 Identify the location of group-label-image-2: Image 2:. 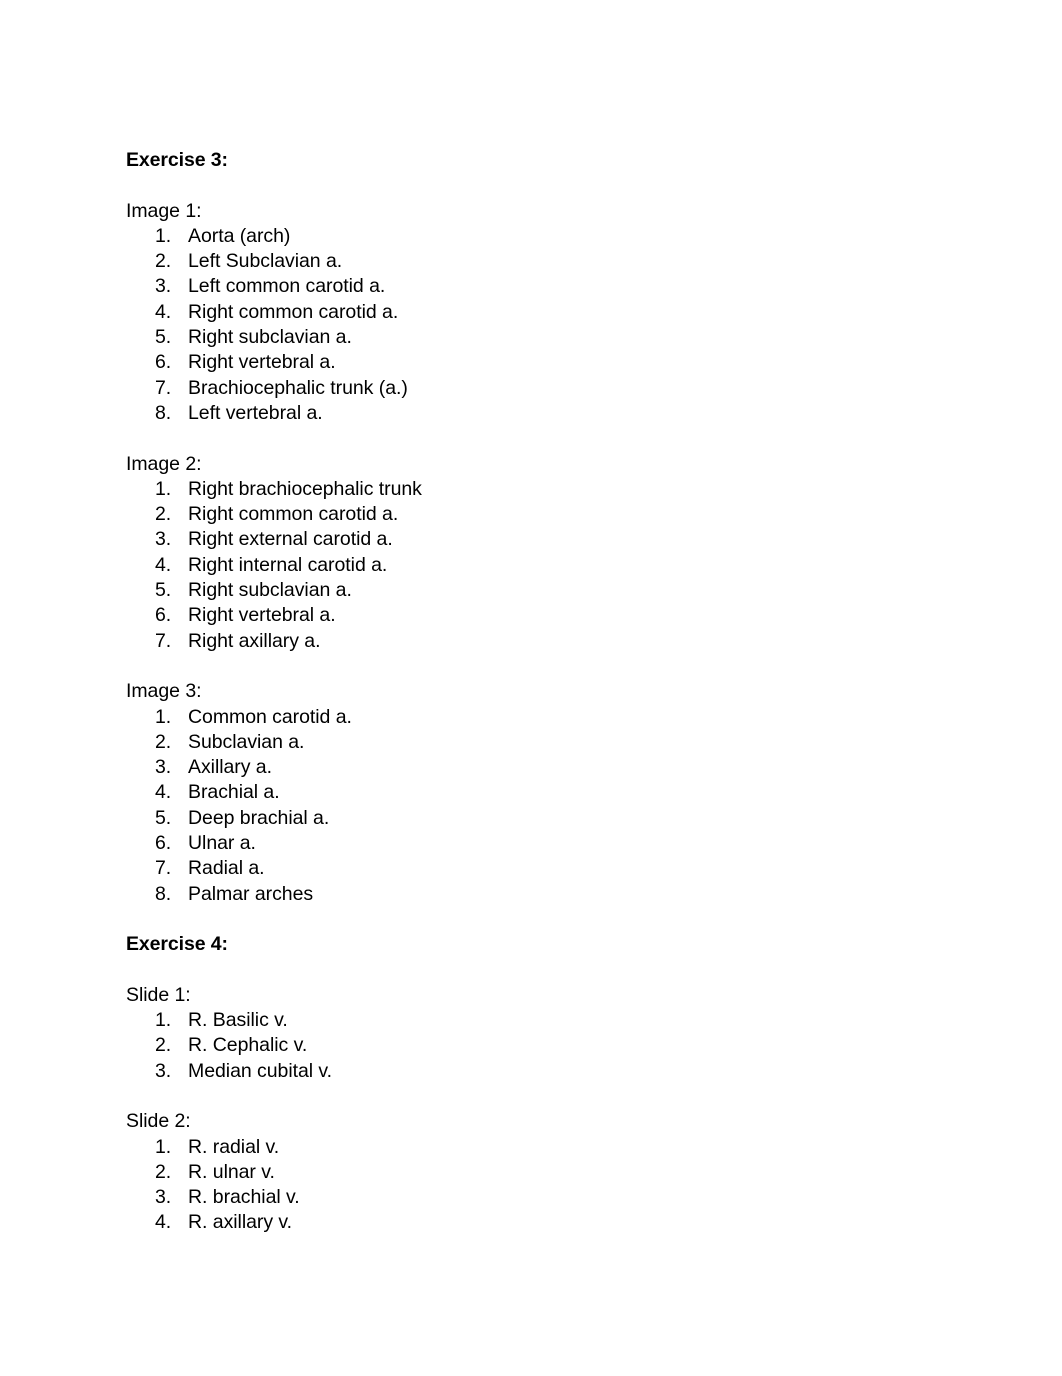
(164, 463).